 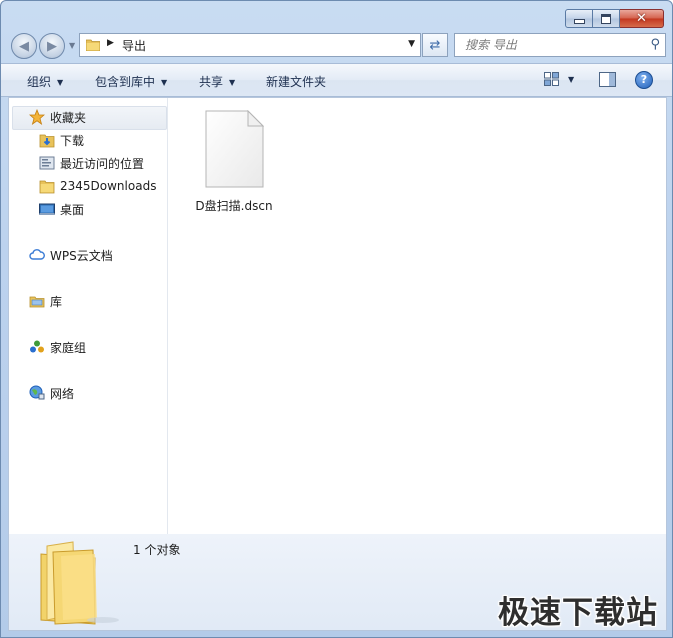 What do you see at coordinates (68, 347) in the screenshot?
I see `sidebar-item-homegroup-label: 家庭组` at bounding box center [68, 347].